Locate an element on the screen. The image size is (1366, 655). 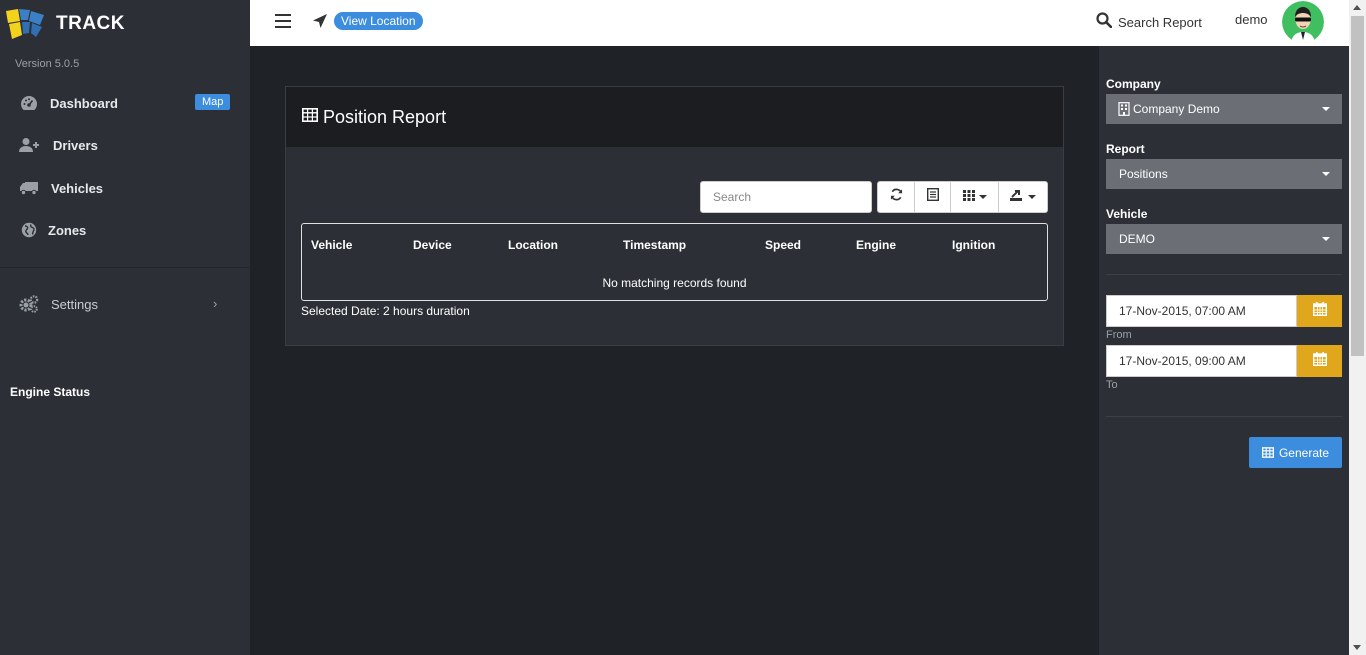
sidebar-divider is located at coordinates (125, 267).